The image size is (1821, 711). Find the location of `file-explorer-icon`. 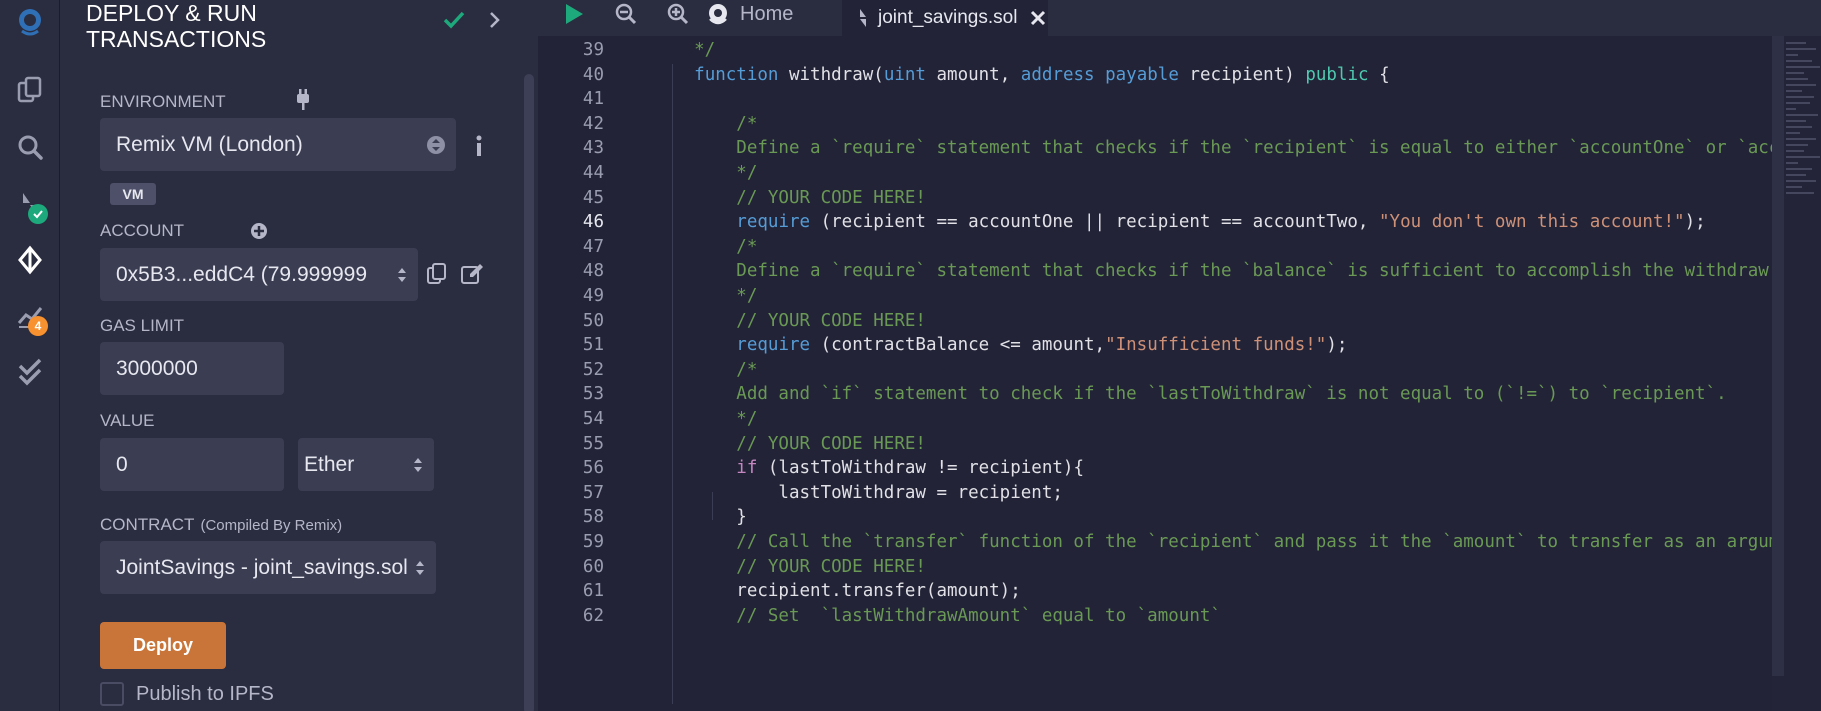

file-explorer-icon is located at coordinates (30, 90).